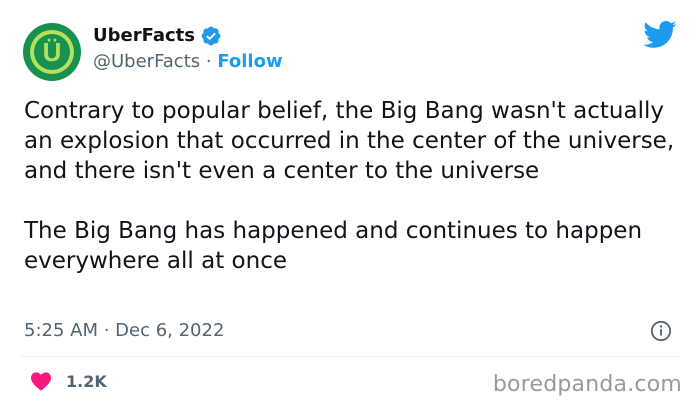 The width and height of the screenshot is (700, 410). What do you see at coordinates (249, 61) in the screenshot?
I see `follow-button: Follow` at bounding box center [249, 61].